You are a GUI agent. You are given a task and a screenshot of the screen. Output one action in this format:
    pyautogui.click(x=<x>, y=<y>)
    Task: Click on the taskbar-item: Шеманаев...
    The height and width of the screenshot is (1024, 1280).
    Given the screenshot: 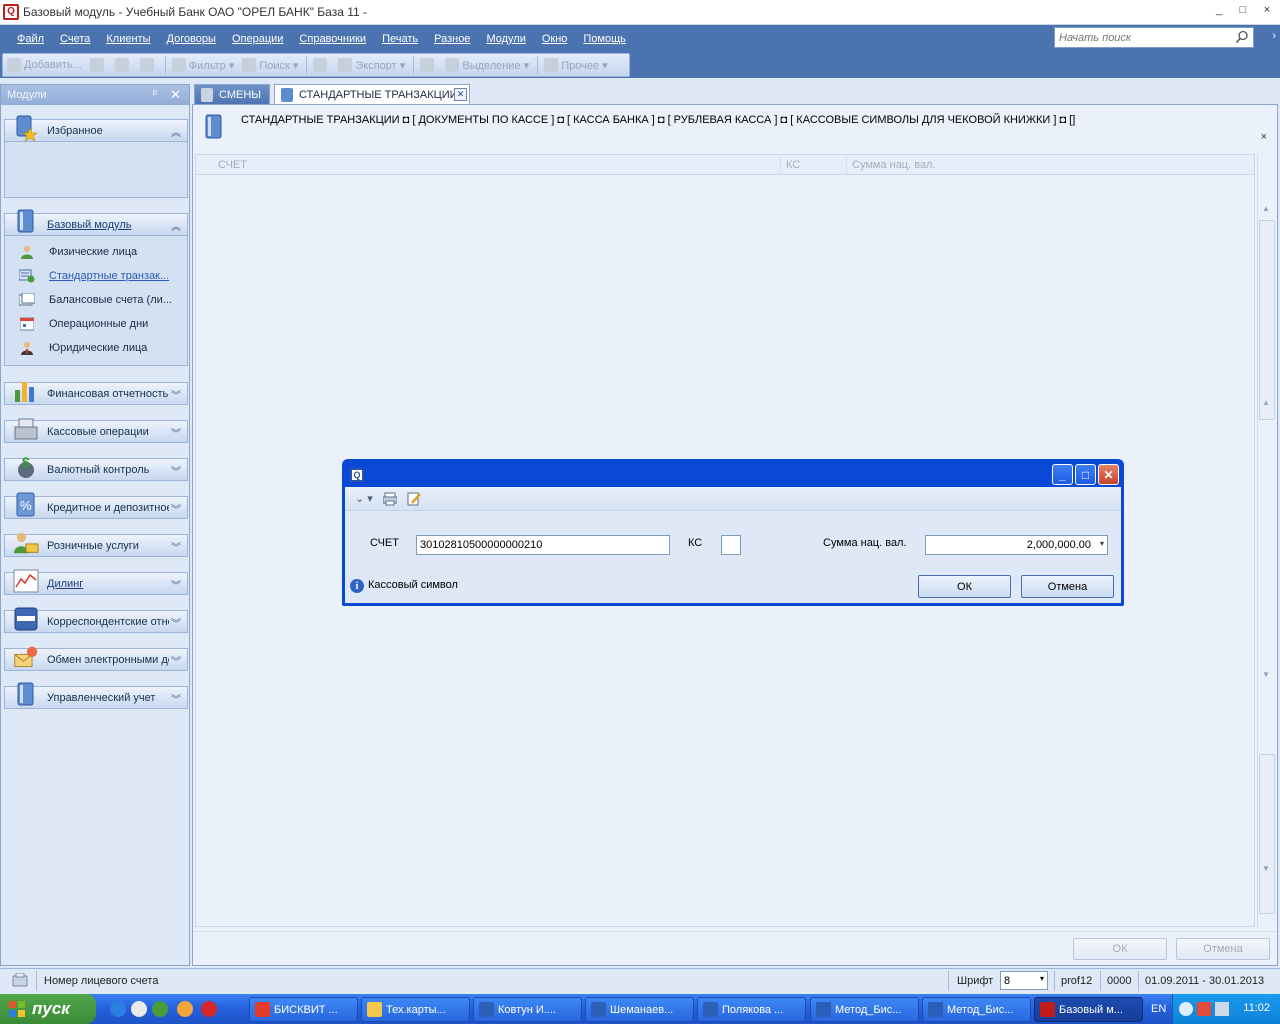 What is the action you would take?
    pyautogui.click(x=639, y=1009)
    